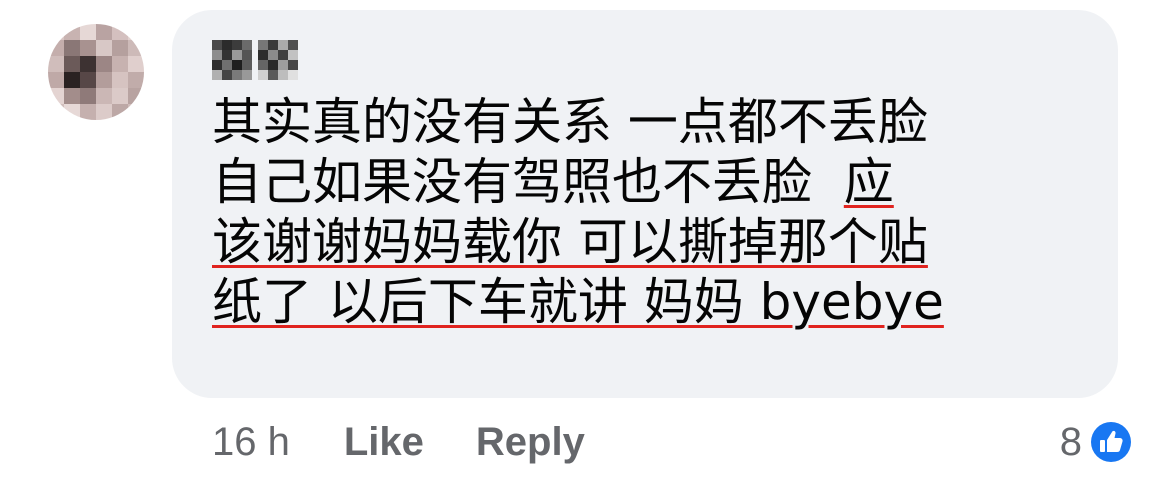 Image resolution: width=1170 pixels, height=478 pixels. I want to click on comment-line: 自己如果没有驾照也不丢脸 应, so click(652, 182).